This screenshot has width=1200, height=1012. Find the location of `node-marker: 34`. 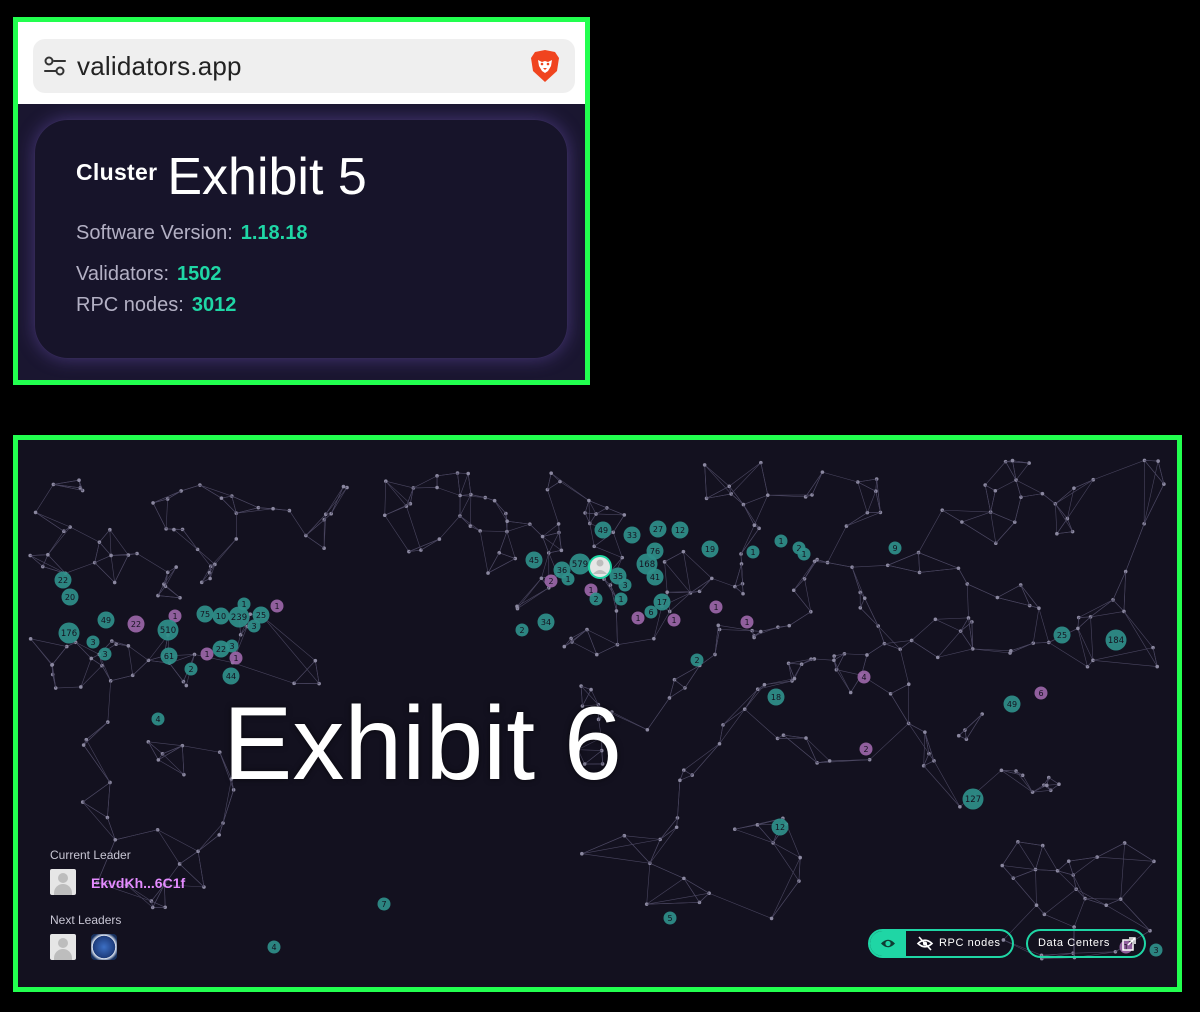

node-marker: 34 is located at coordinates (546, 622).